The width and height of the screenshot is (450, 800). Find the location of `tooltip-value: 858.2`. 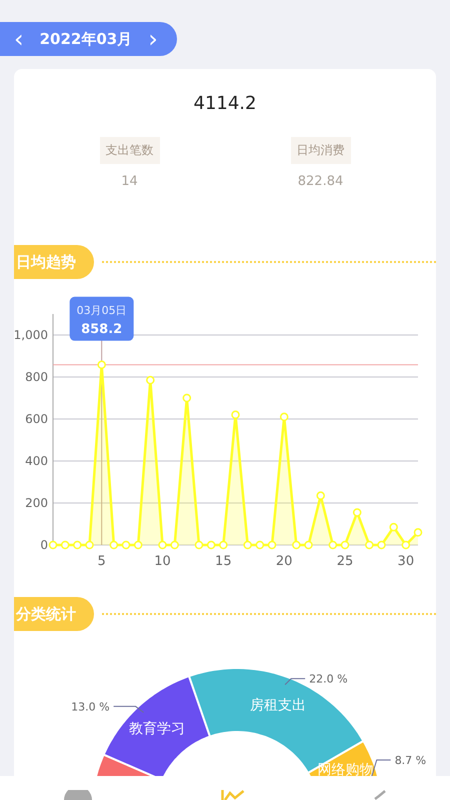

tooltip-value: 858.2 is located at coordinates (101, 329).